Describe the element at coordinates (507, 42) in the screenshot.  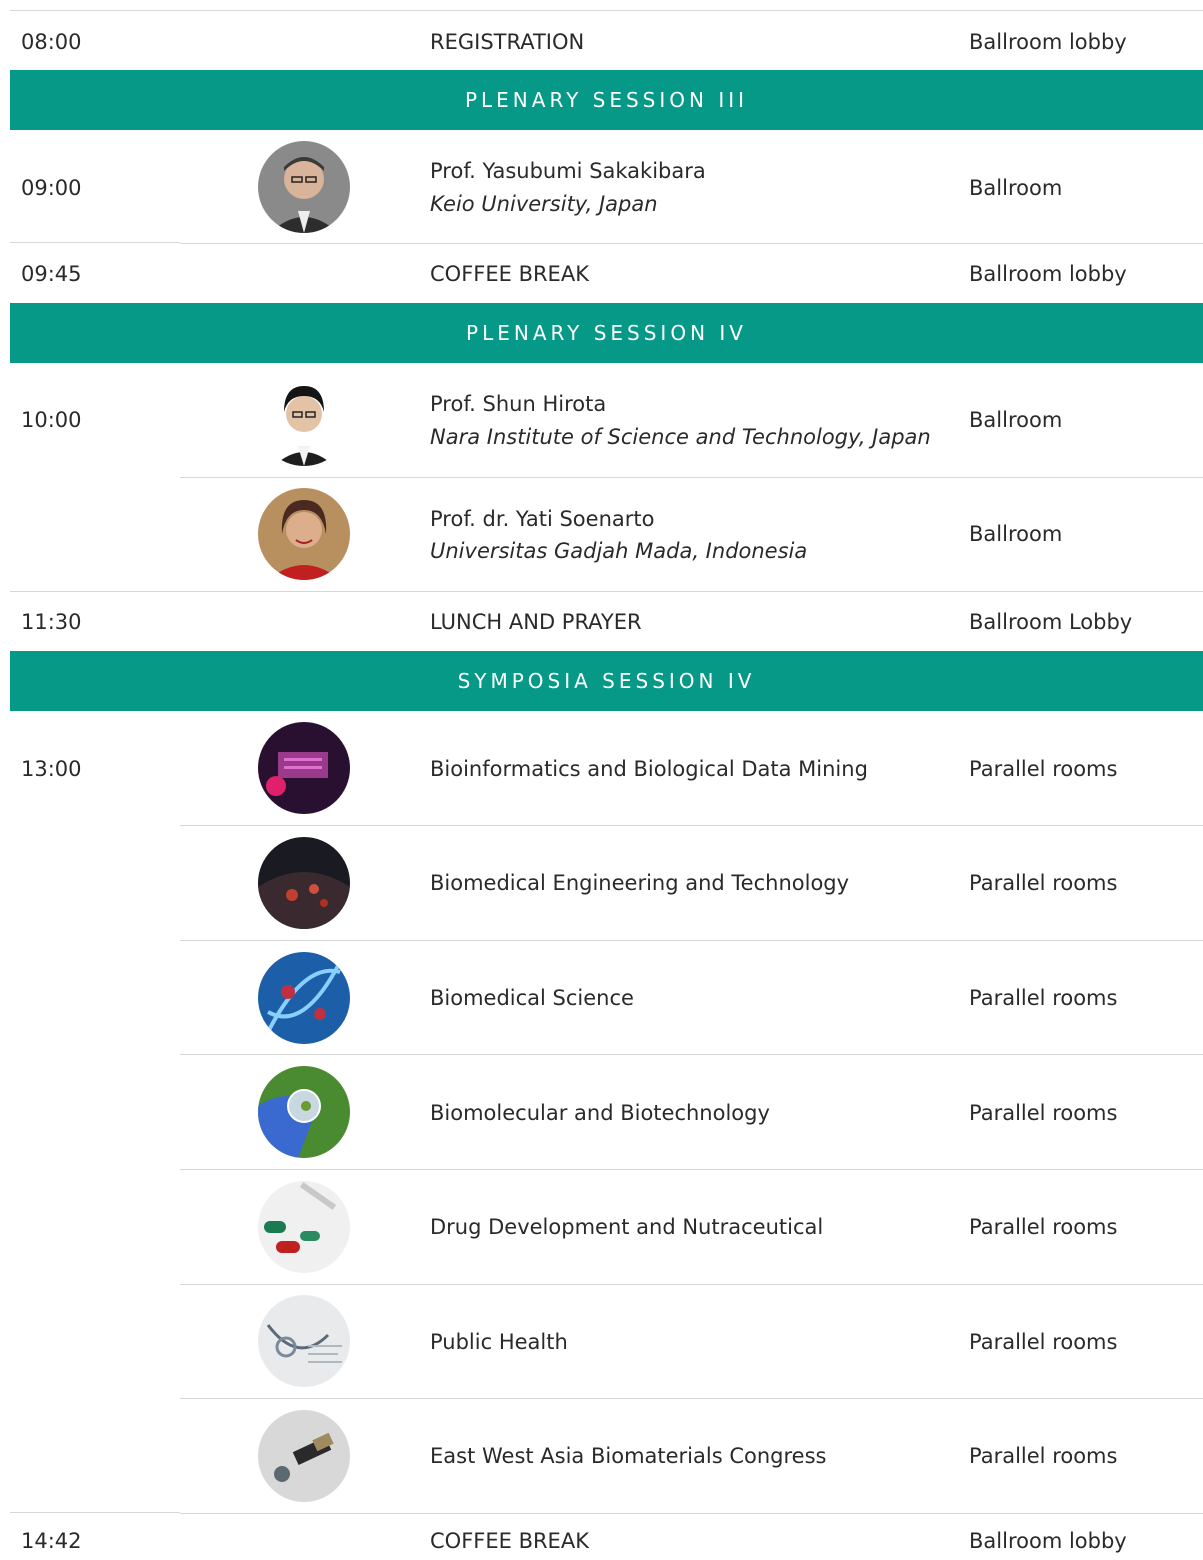
I see `event-registration: REGISTRATION` at that location.